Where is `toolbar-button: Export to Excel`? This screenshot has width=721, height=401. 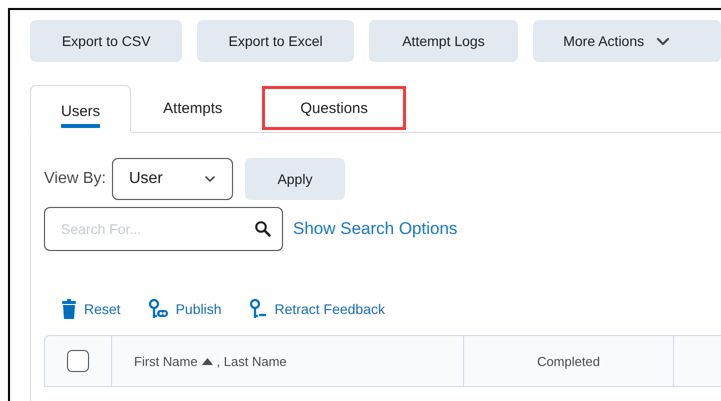 toolbar-button: Export to Excel is located at coordinates (275, 41).